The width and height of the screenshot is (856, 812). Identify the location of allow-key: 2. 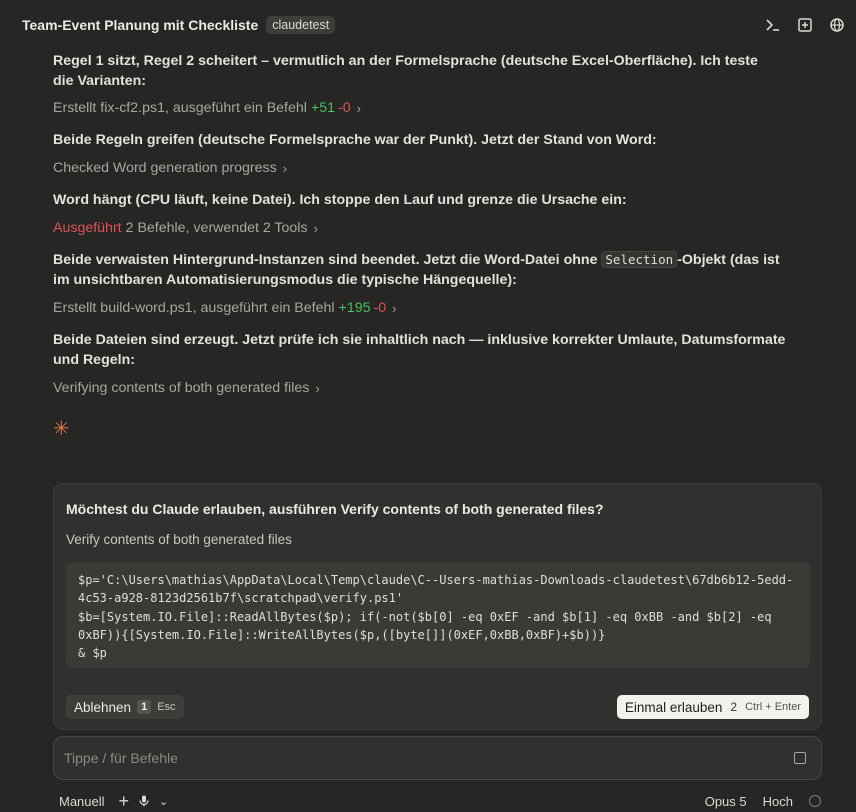
(734, 707).